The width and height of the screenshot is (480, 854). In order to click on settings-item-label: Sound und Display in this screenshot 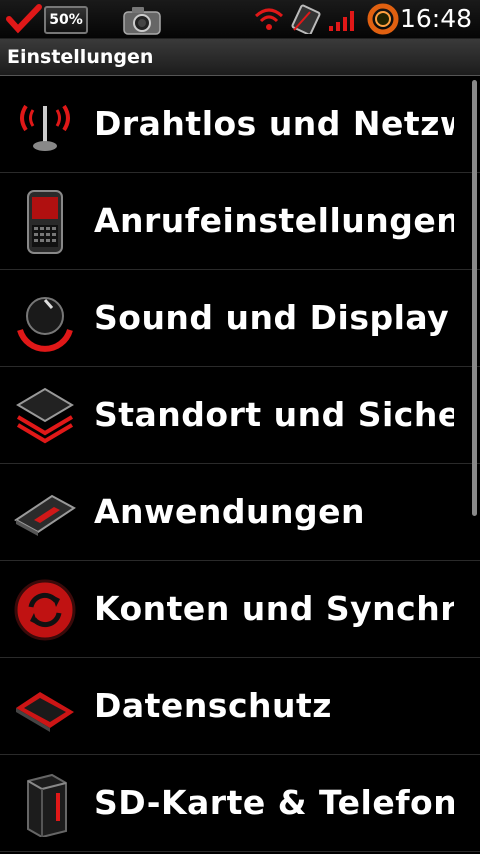, I will do `click(272, 317)`.